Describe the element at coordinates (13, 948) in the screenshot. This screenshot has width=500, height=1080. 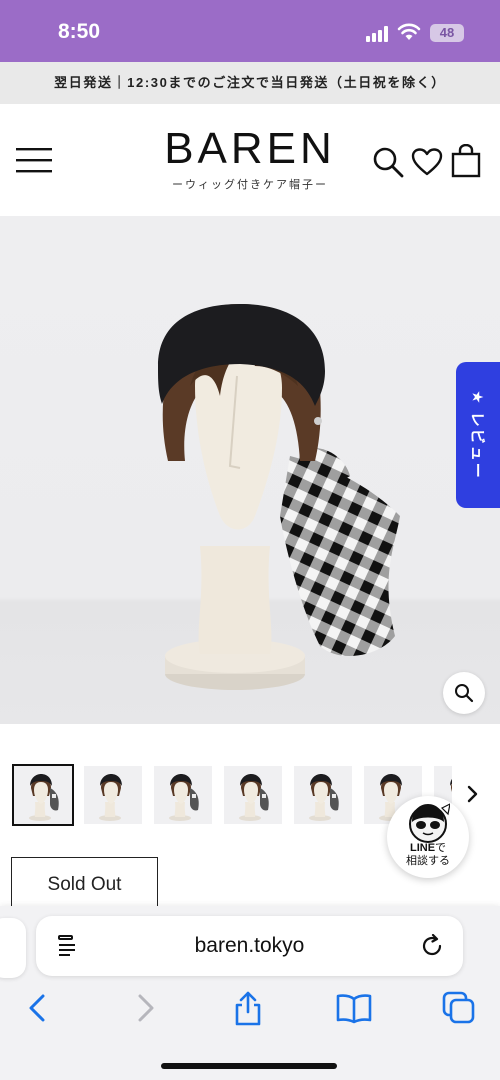
I see `previous-tab-card` at that location.